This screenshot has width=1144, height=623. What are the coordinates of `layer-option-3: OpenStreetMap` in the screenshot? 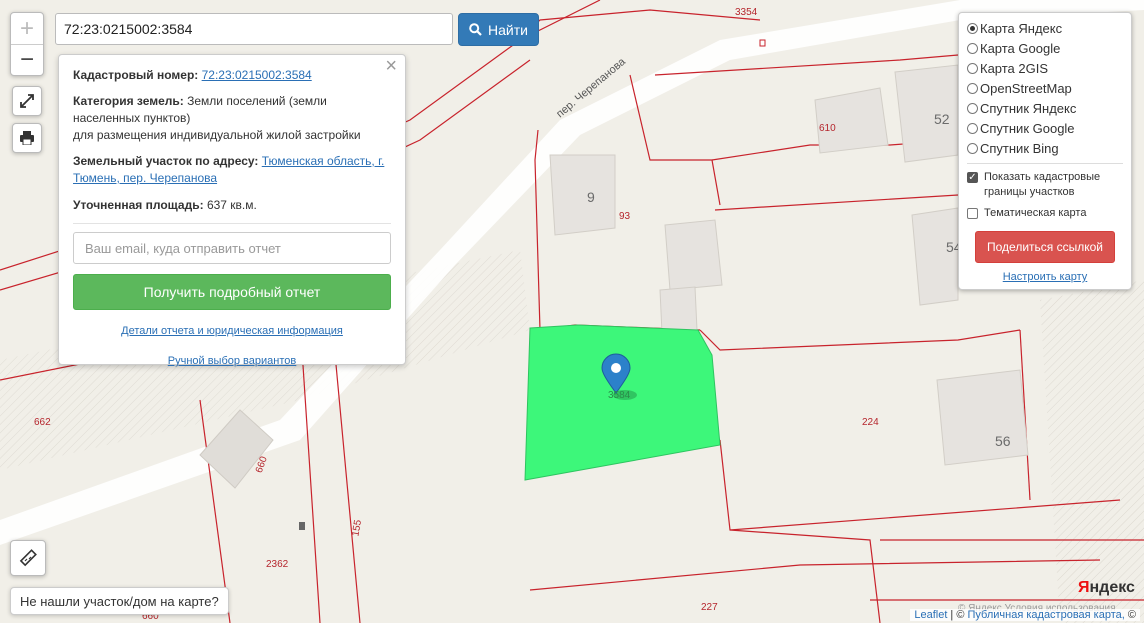 It's located at (1045, 88).